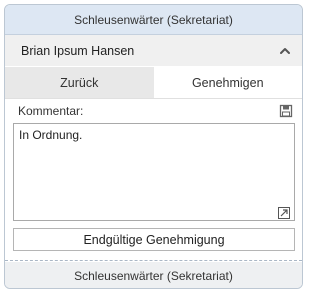 The width and height of the screenshot is (320, 293). I want to click on expand-icon, so click(284, 213).